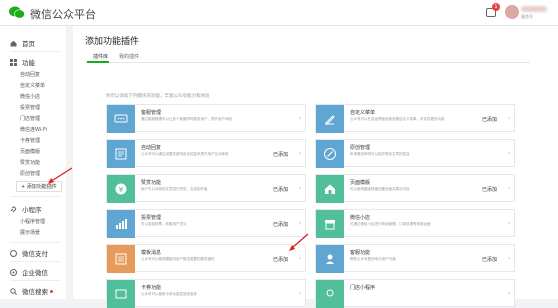  I want to click on top-bar: 微信公众平台 1 服务号, so click(279, 13).